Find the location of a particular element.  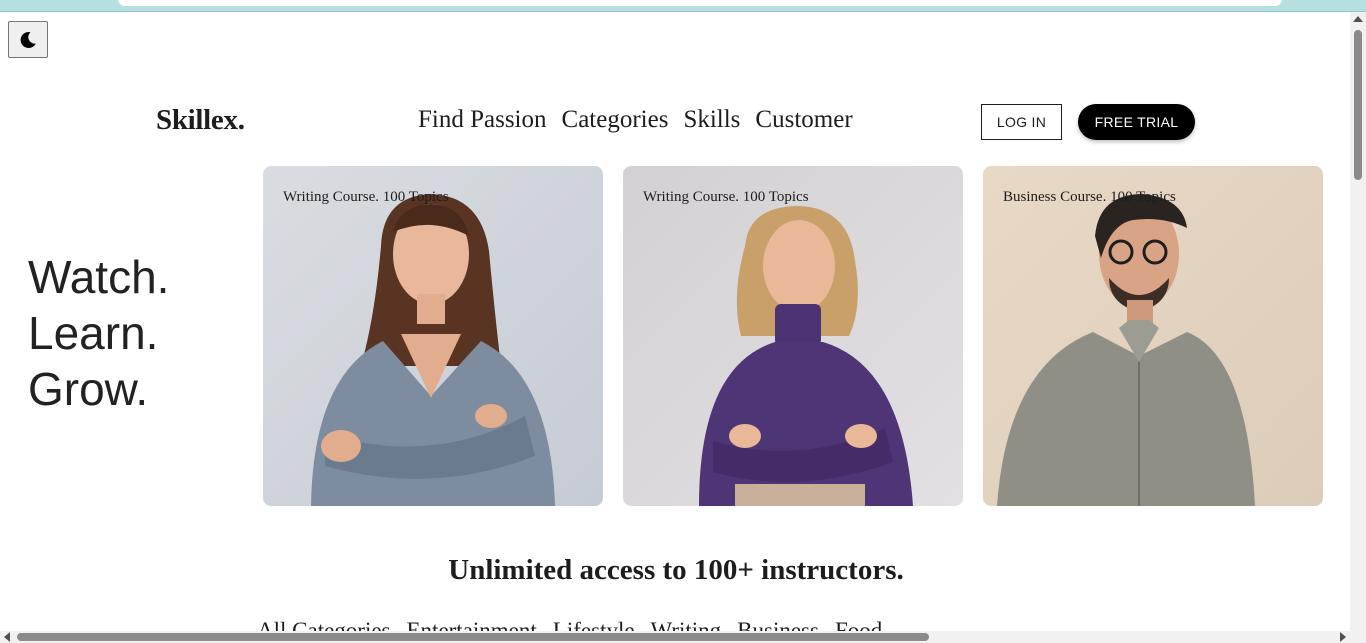

man-glasses-photo is located at coordinates (1153, 336).